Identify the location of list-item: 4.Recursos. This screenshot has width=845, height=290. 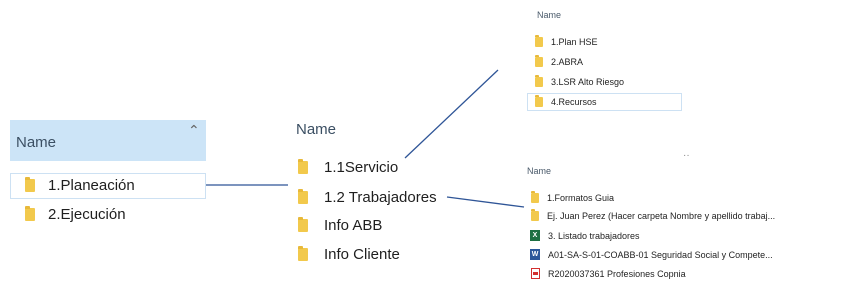
(566, 101).